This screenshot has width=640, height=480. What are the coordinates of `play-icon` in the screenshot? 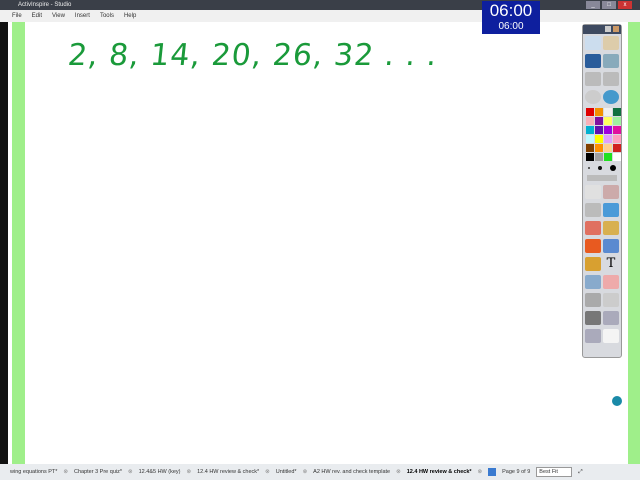 It's located at (593, 97).